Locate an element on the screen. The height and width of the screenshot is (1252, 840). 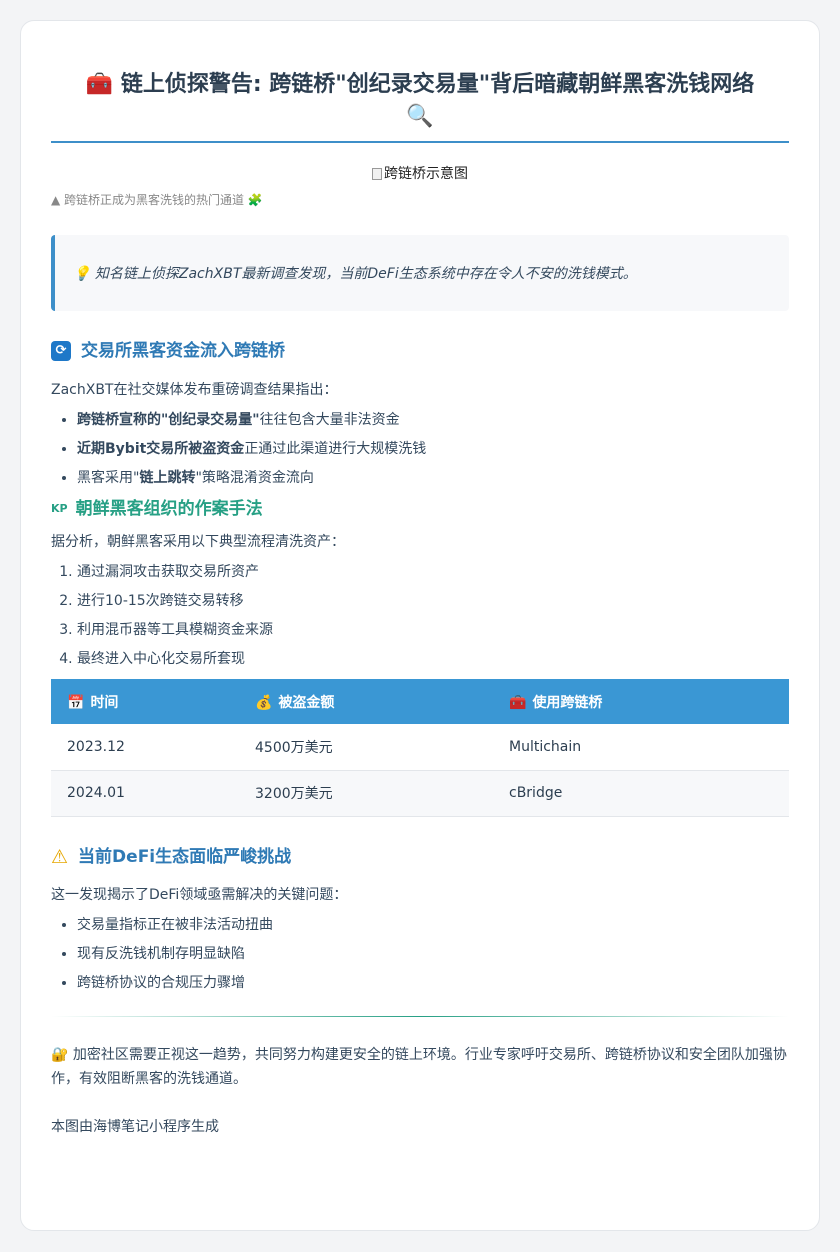
list-item: 近期Bybit交易所被盗资金正通过此渠道进行大规模洗钱 is located at coordinates (433, 449).